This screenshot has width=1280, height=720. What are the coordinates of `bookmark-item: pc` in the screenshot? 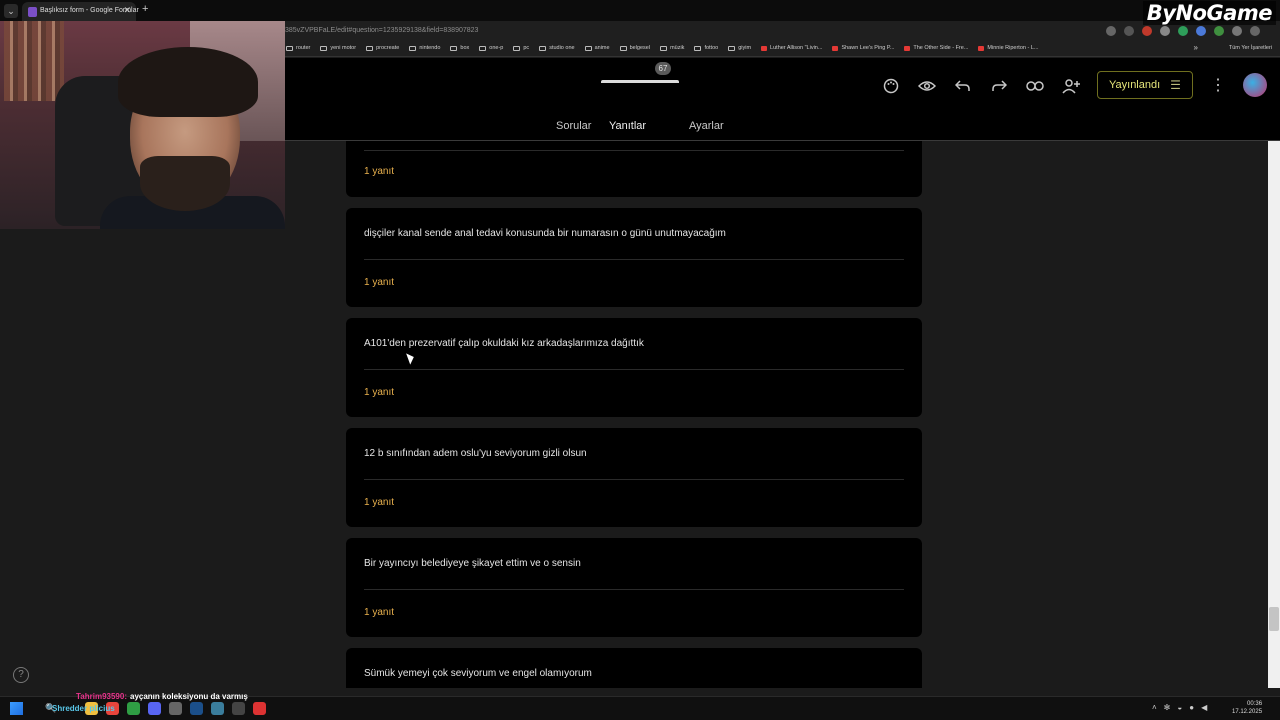 It's located at (521, 48).